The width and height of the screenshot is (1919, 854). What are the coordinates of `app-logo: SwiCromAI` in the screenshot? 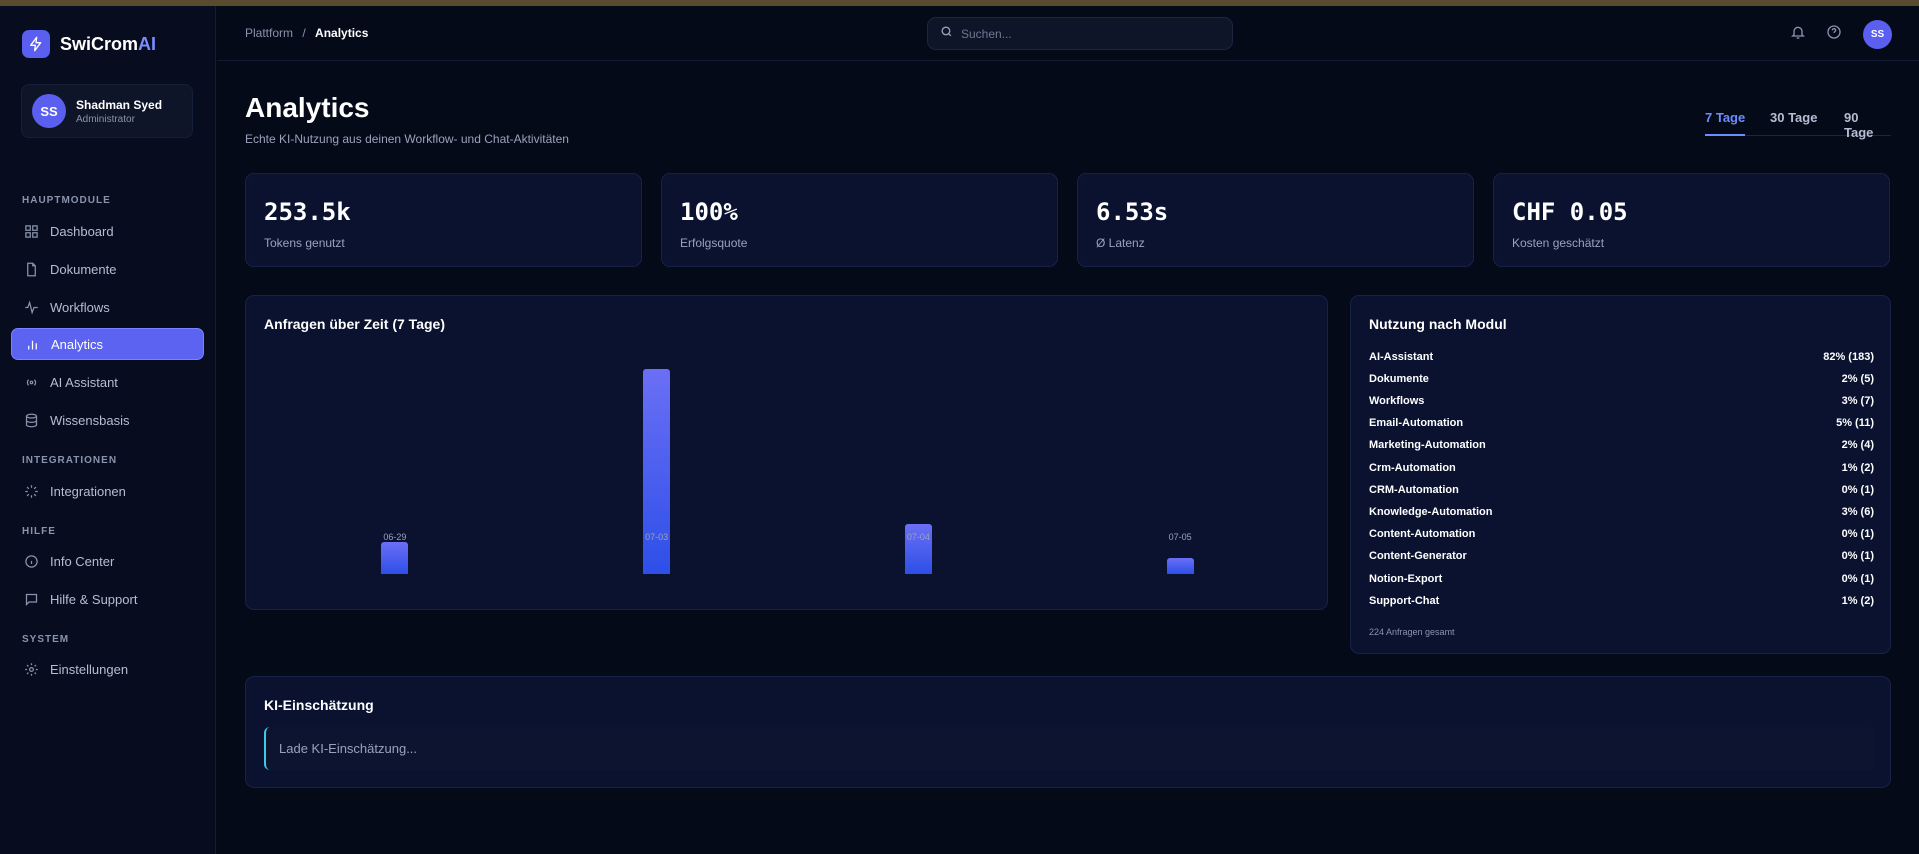 It's located at (89, 44).